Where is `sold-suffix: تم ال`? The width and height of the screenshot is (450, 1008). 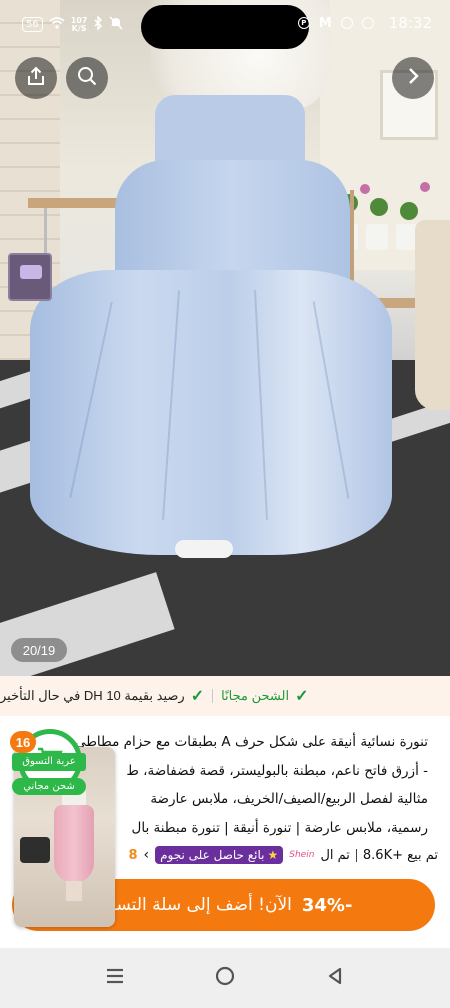 sold-suffix: تم ال is located at coordinates (335, 855).